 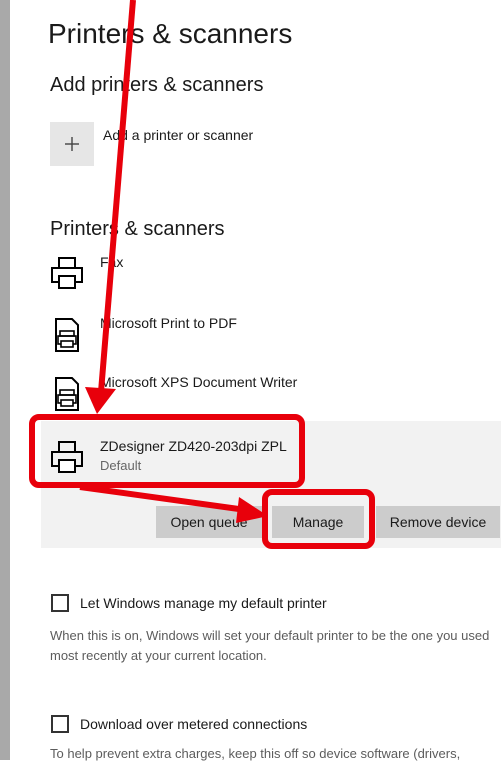 I want to click on plus-icon, so click(x=72, y=144).